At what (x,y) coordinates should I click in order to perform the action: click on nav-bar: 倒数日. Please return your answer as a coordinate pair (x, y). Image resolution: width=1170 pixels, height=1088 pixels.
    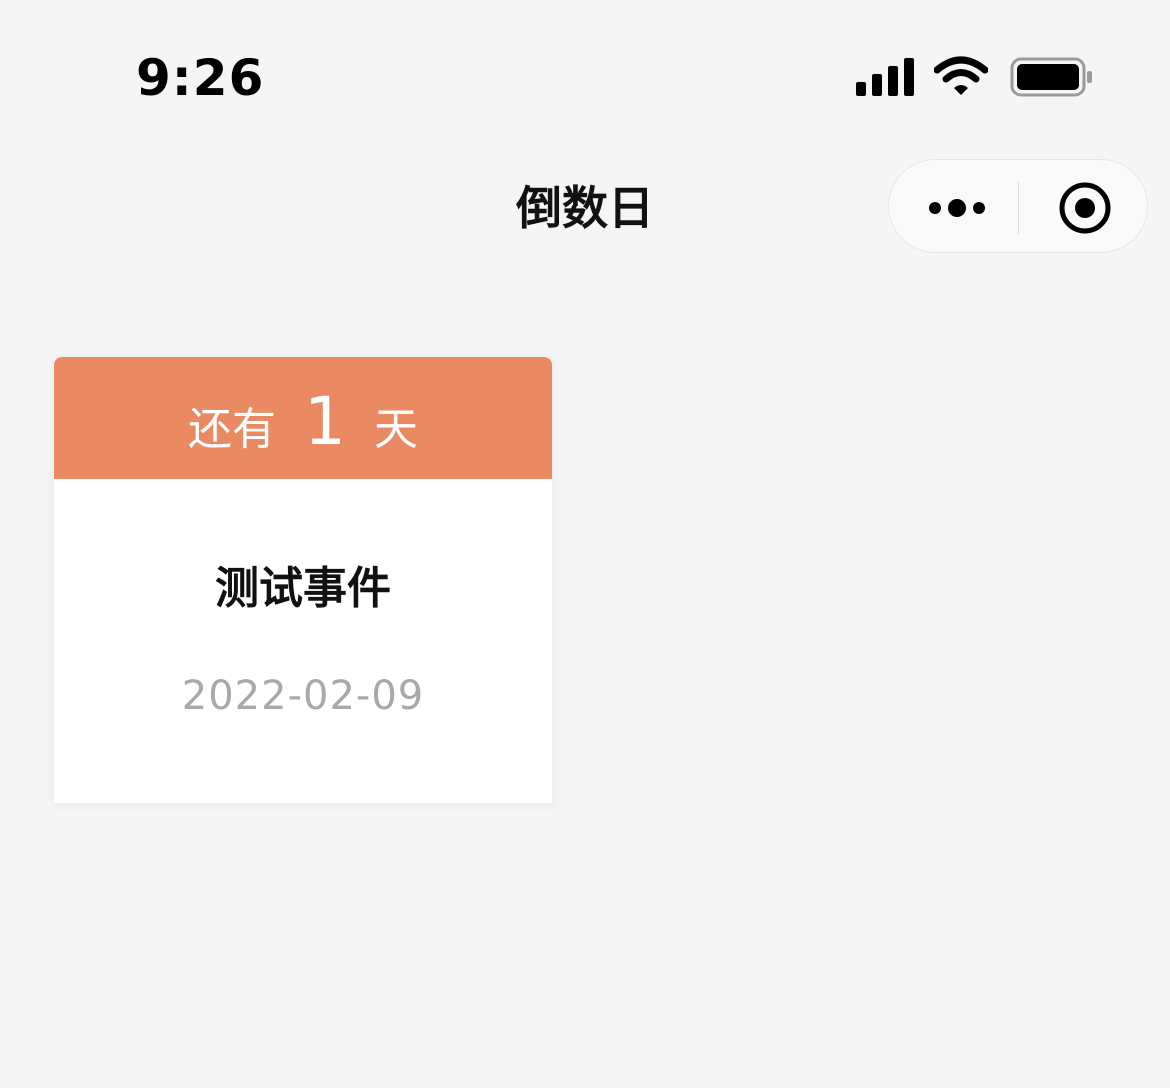
    Looking at the image, I should click on (585, 208).